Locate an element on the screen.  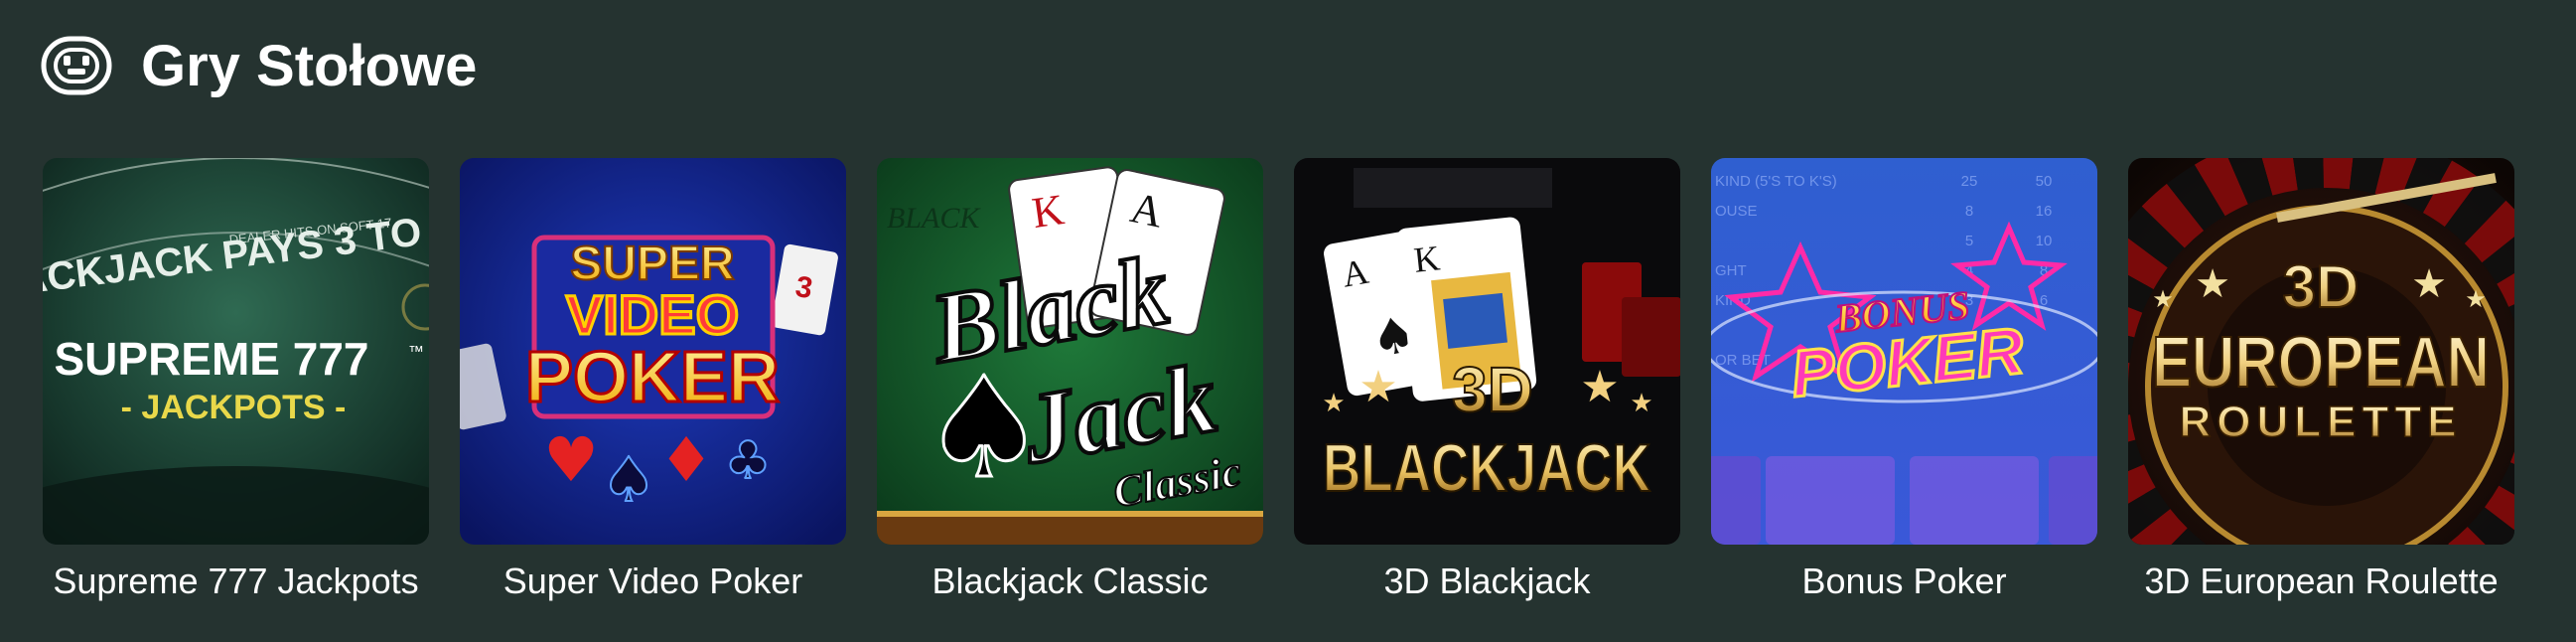
game-thumbnail: A ♠ K 3D ★ ★ ★ ★ BLACKJACK is located at coordinates (1487, 351).